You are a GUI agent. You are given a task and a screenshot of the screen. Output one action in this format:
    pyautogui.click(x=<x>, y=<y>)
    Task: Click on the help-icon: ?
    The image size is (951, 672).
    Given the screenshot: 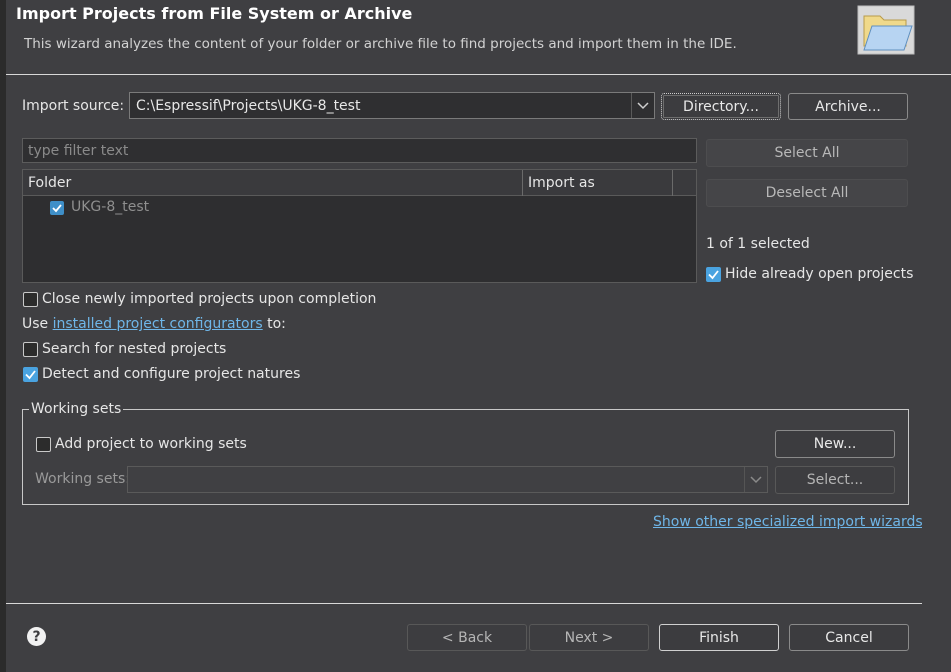 What is the action you would take?
    pyautogui.click(x=36, y=636)
    